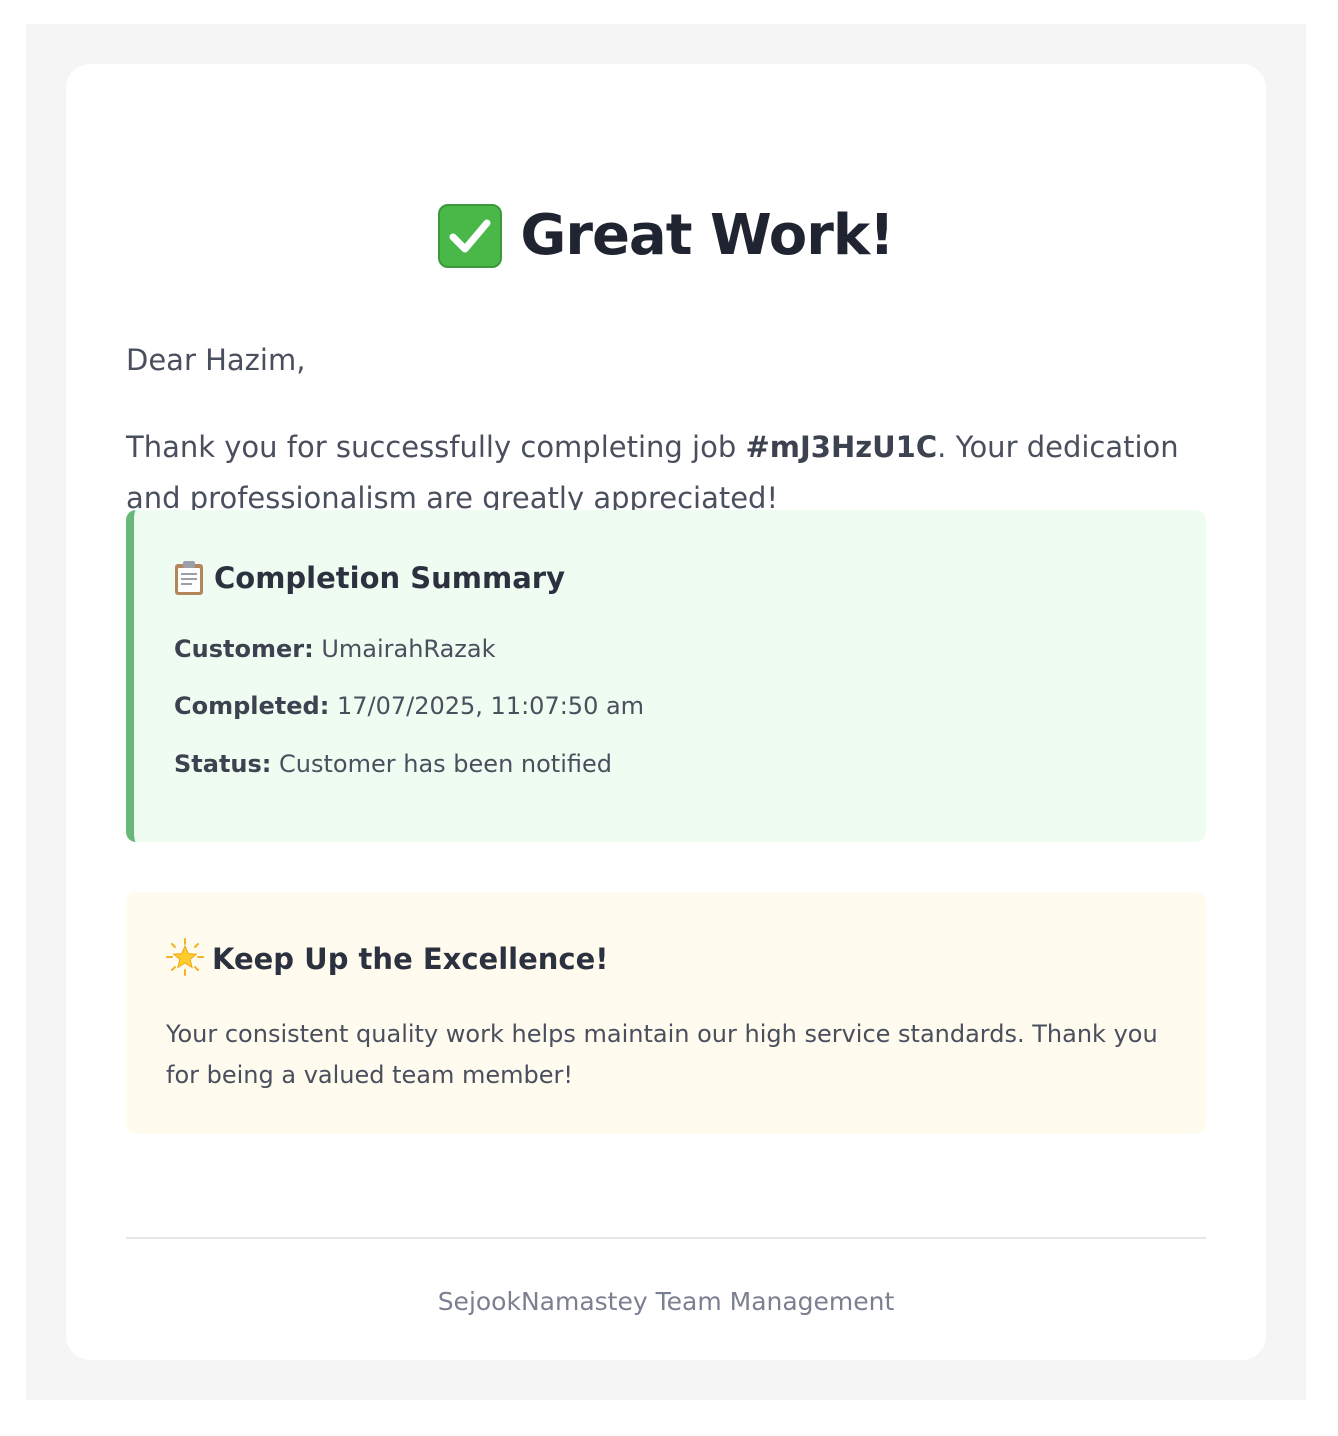  I want to click on summary-row-completed: Completed: 17/07/2025, 11:07:50 am, so click(409, 706).